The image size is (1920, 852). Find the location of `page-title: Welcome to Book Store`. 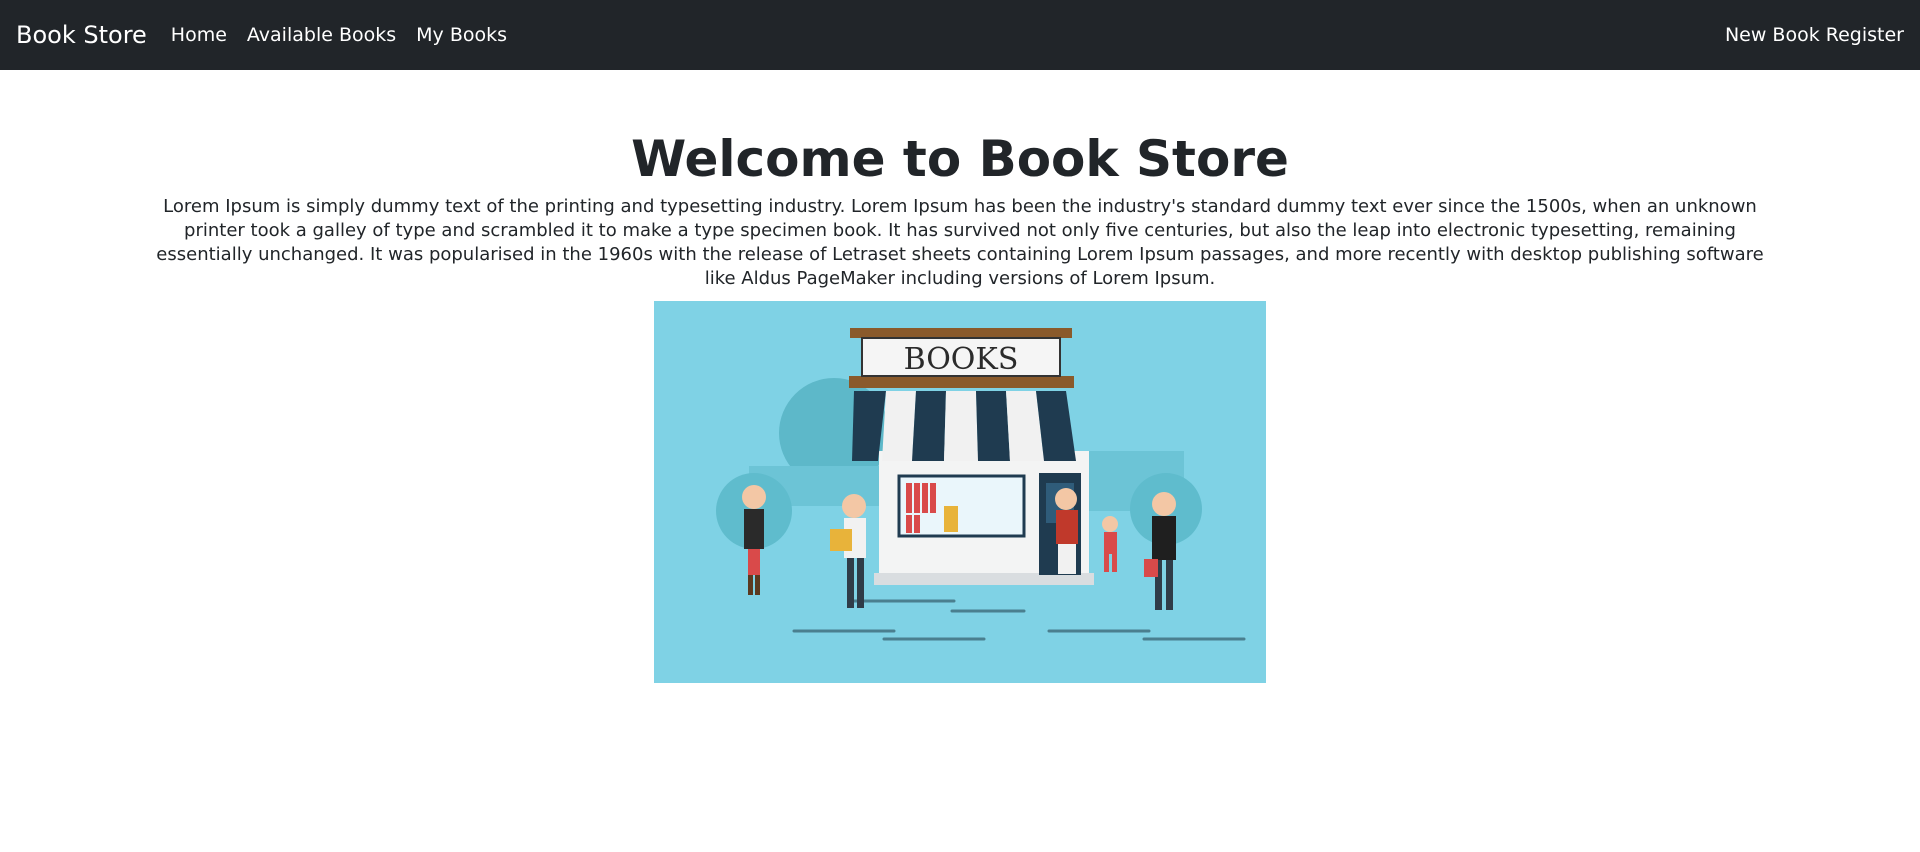

page-title: Welcome to Book Store is located at coordinates (960, 159).